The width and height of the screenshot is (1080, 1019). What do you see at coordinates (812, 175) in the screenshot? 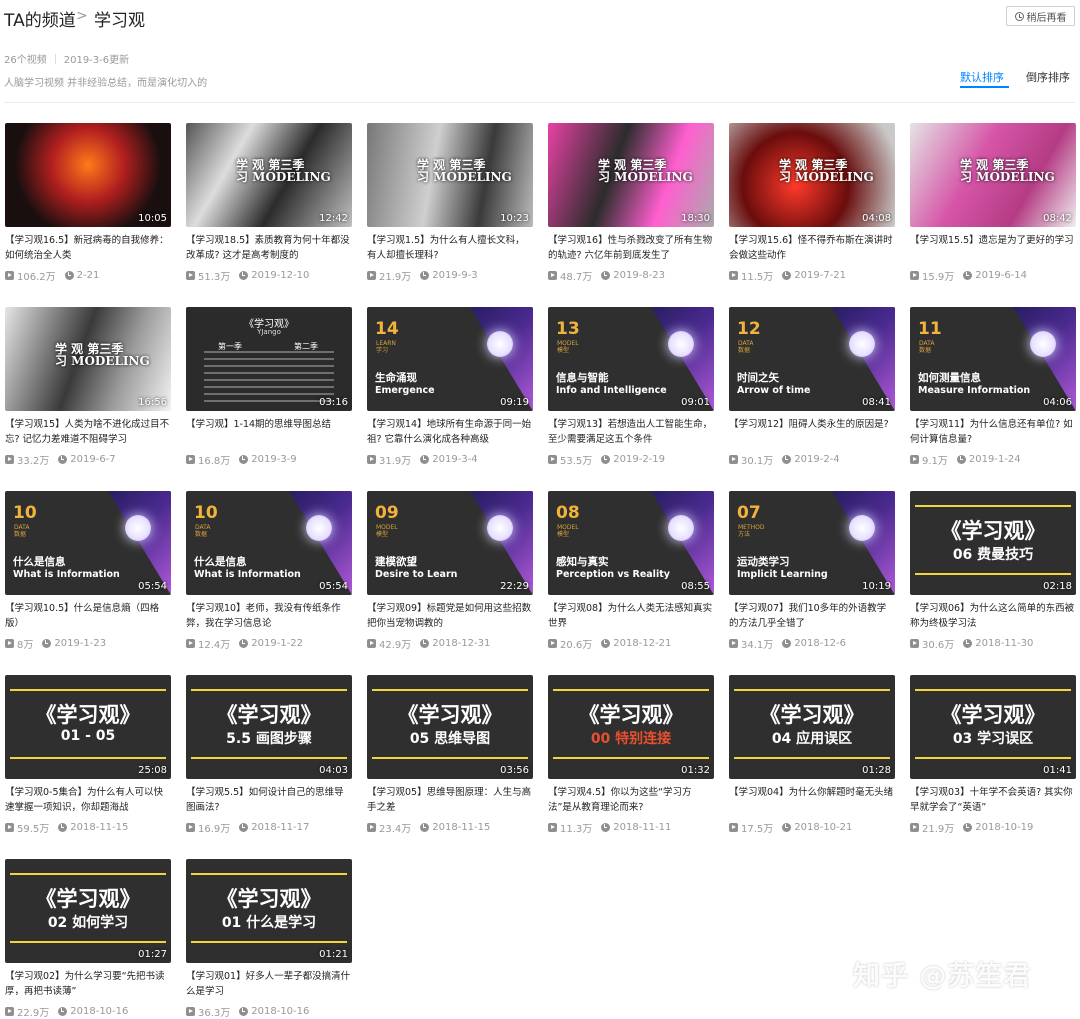
I see `video-thumbnail: 学 观 第三季习 MODELING 04:08` at bounding box center [812, 175].